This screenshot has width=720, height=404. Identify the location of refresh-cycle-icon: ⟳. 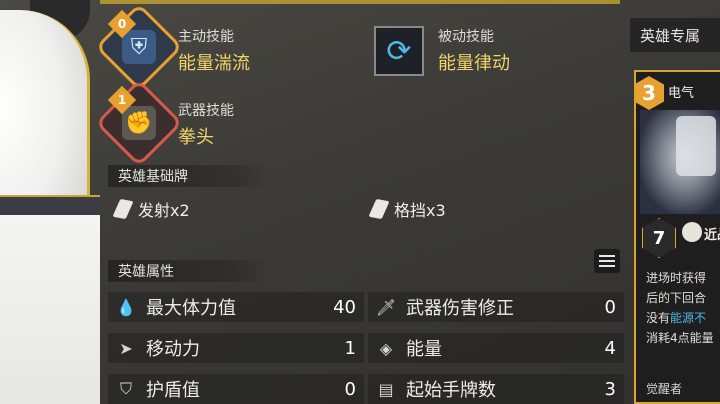
(399, 51).